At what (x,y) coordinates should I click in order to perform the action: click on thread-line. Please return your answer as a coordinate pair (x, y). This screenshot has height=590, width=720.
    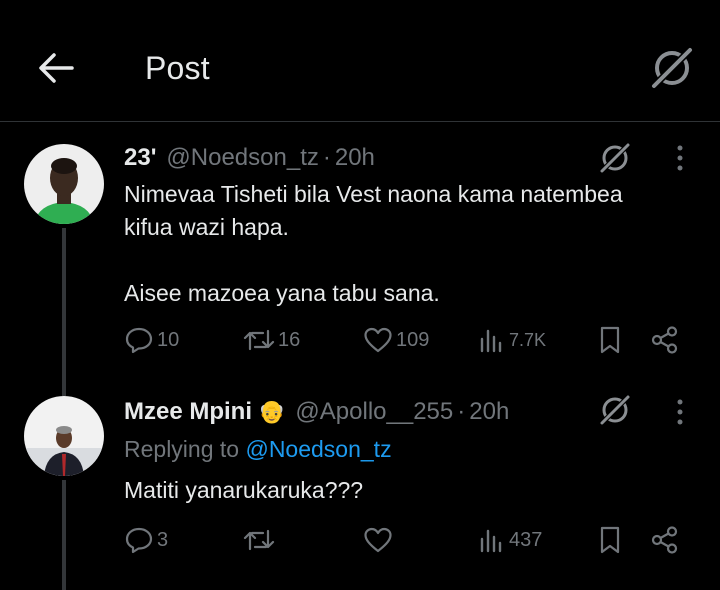
    Looking at the image, I should click on (64, 309).